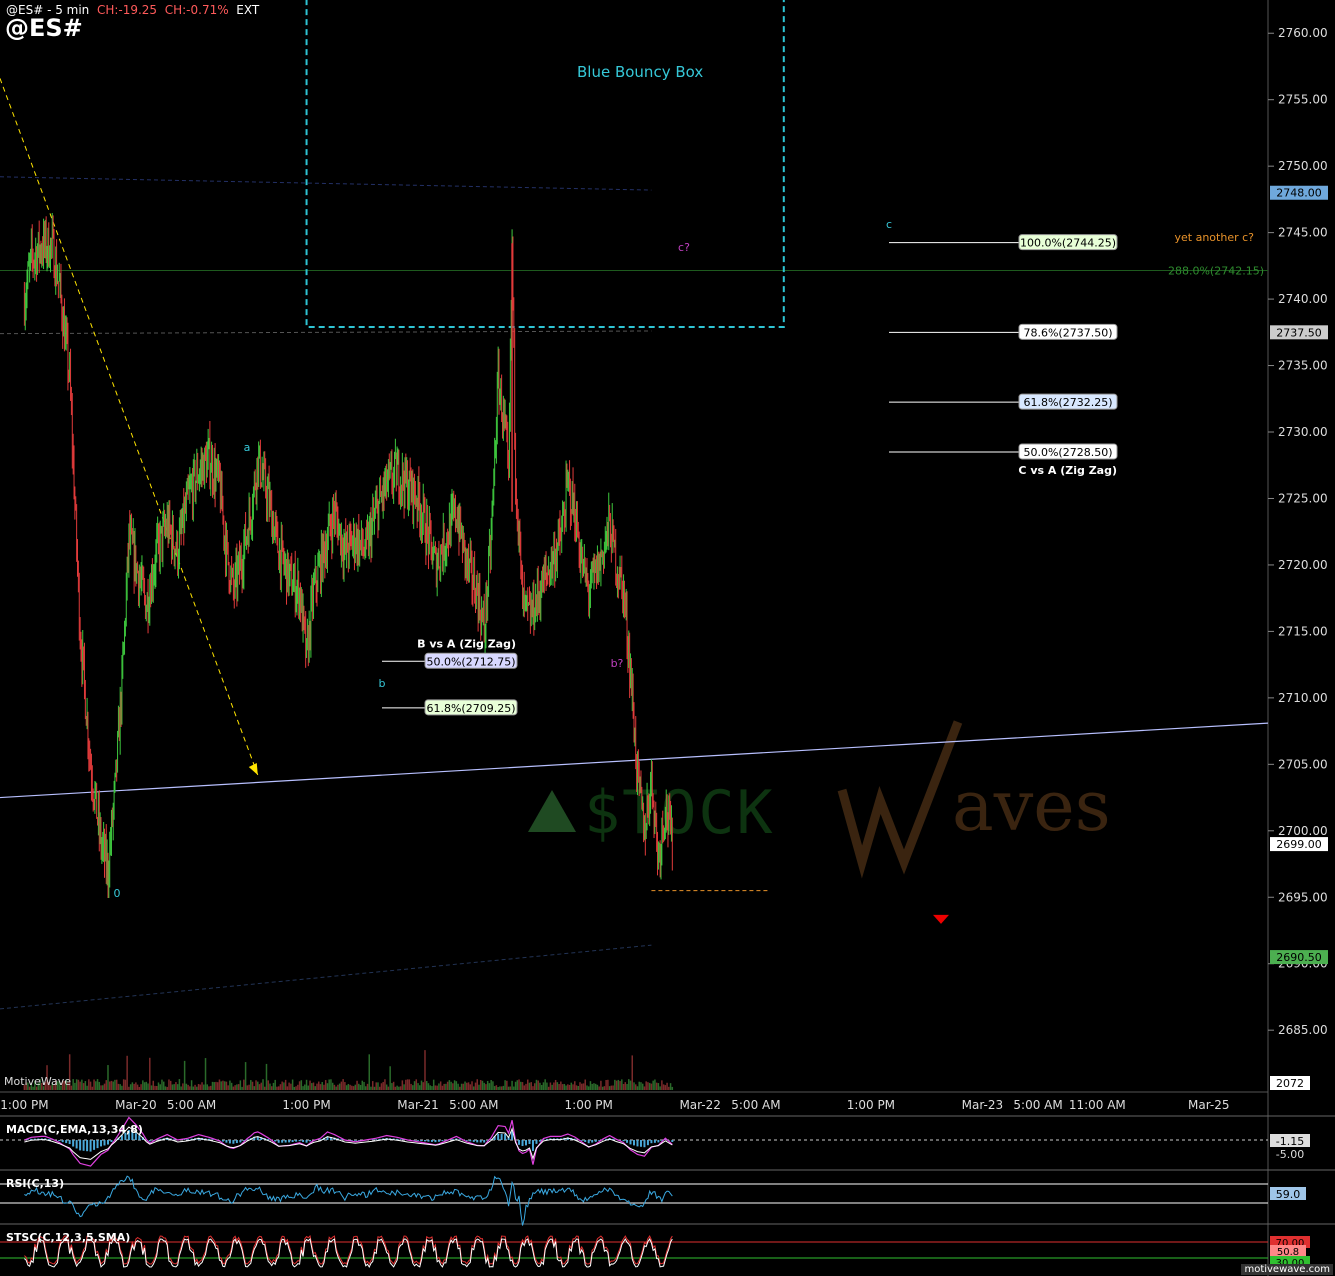  What do you see at coordinates (1303, 432) in the screenshot?
I see `y-tick-label: 2730.00` at bounding box center [1303, 432].